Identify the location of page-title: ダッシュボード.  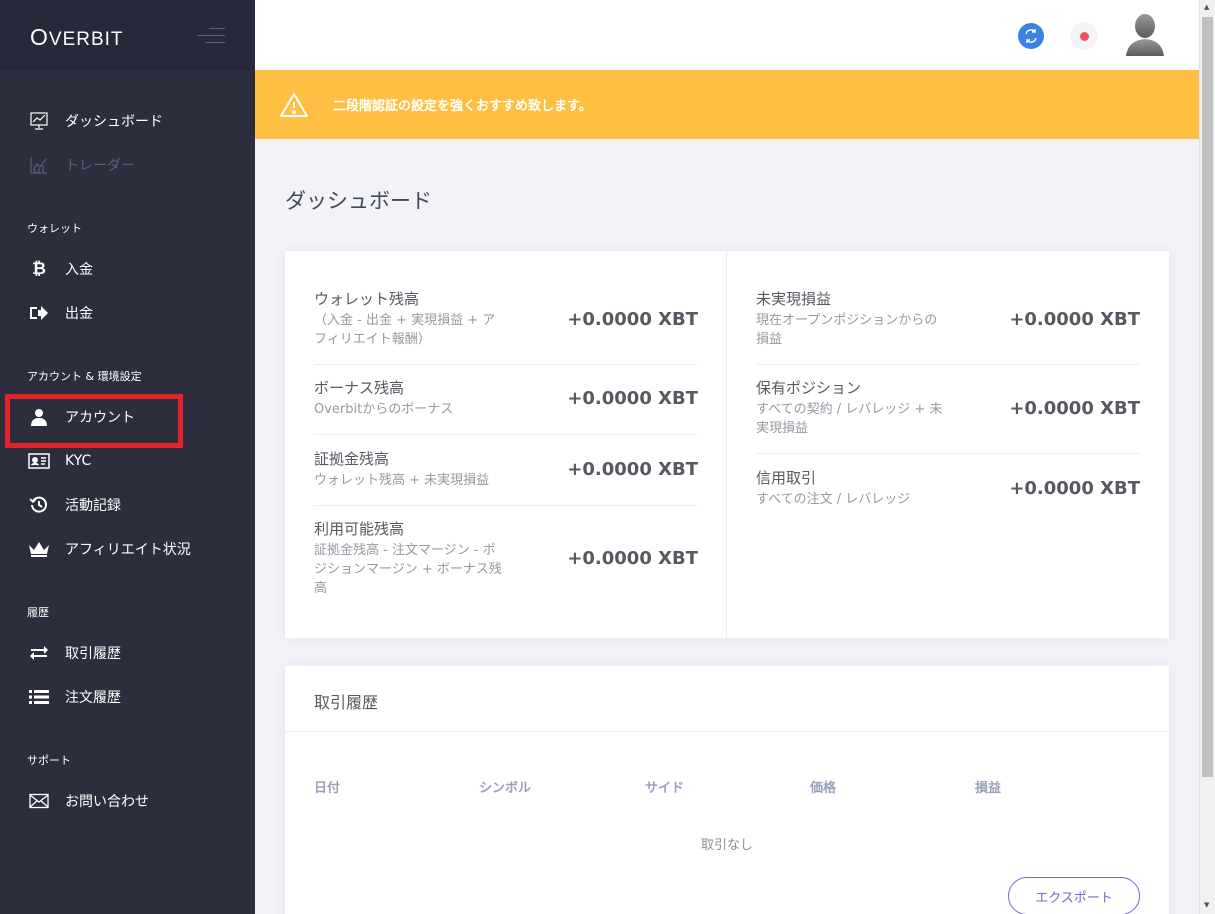
(358, 201).